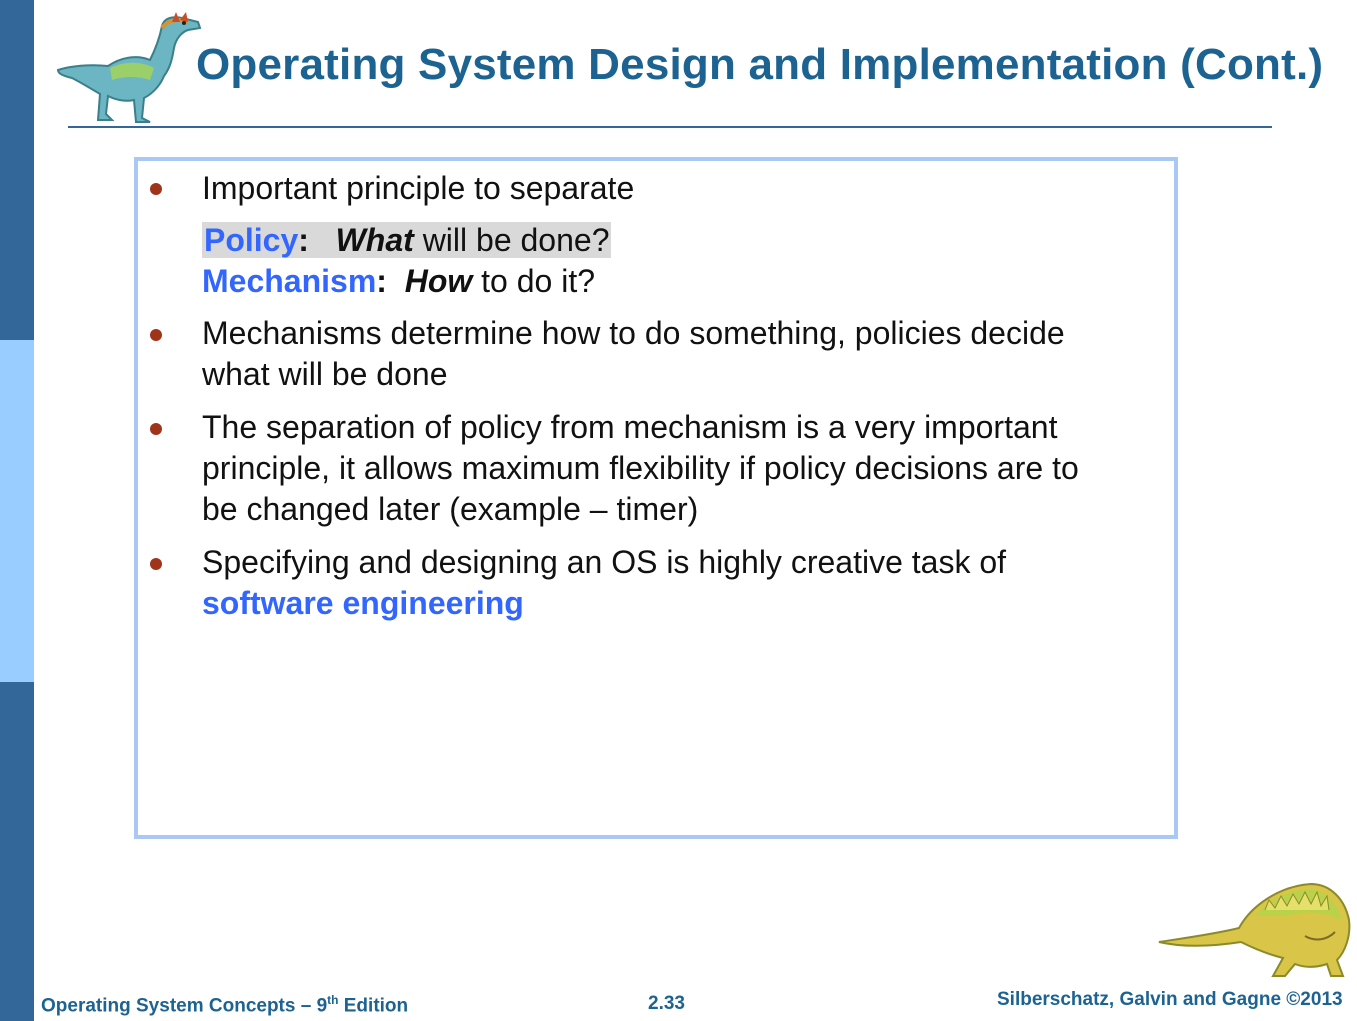 The height and width of the screenshot is (1021, 1357). What do you see at coordinates (129, 67) in the screenshot?
I see `dinosaur-logo-top-icon` at bounding box center [129, 67].